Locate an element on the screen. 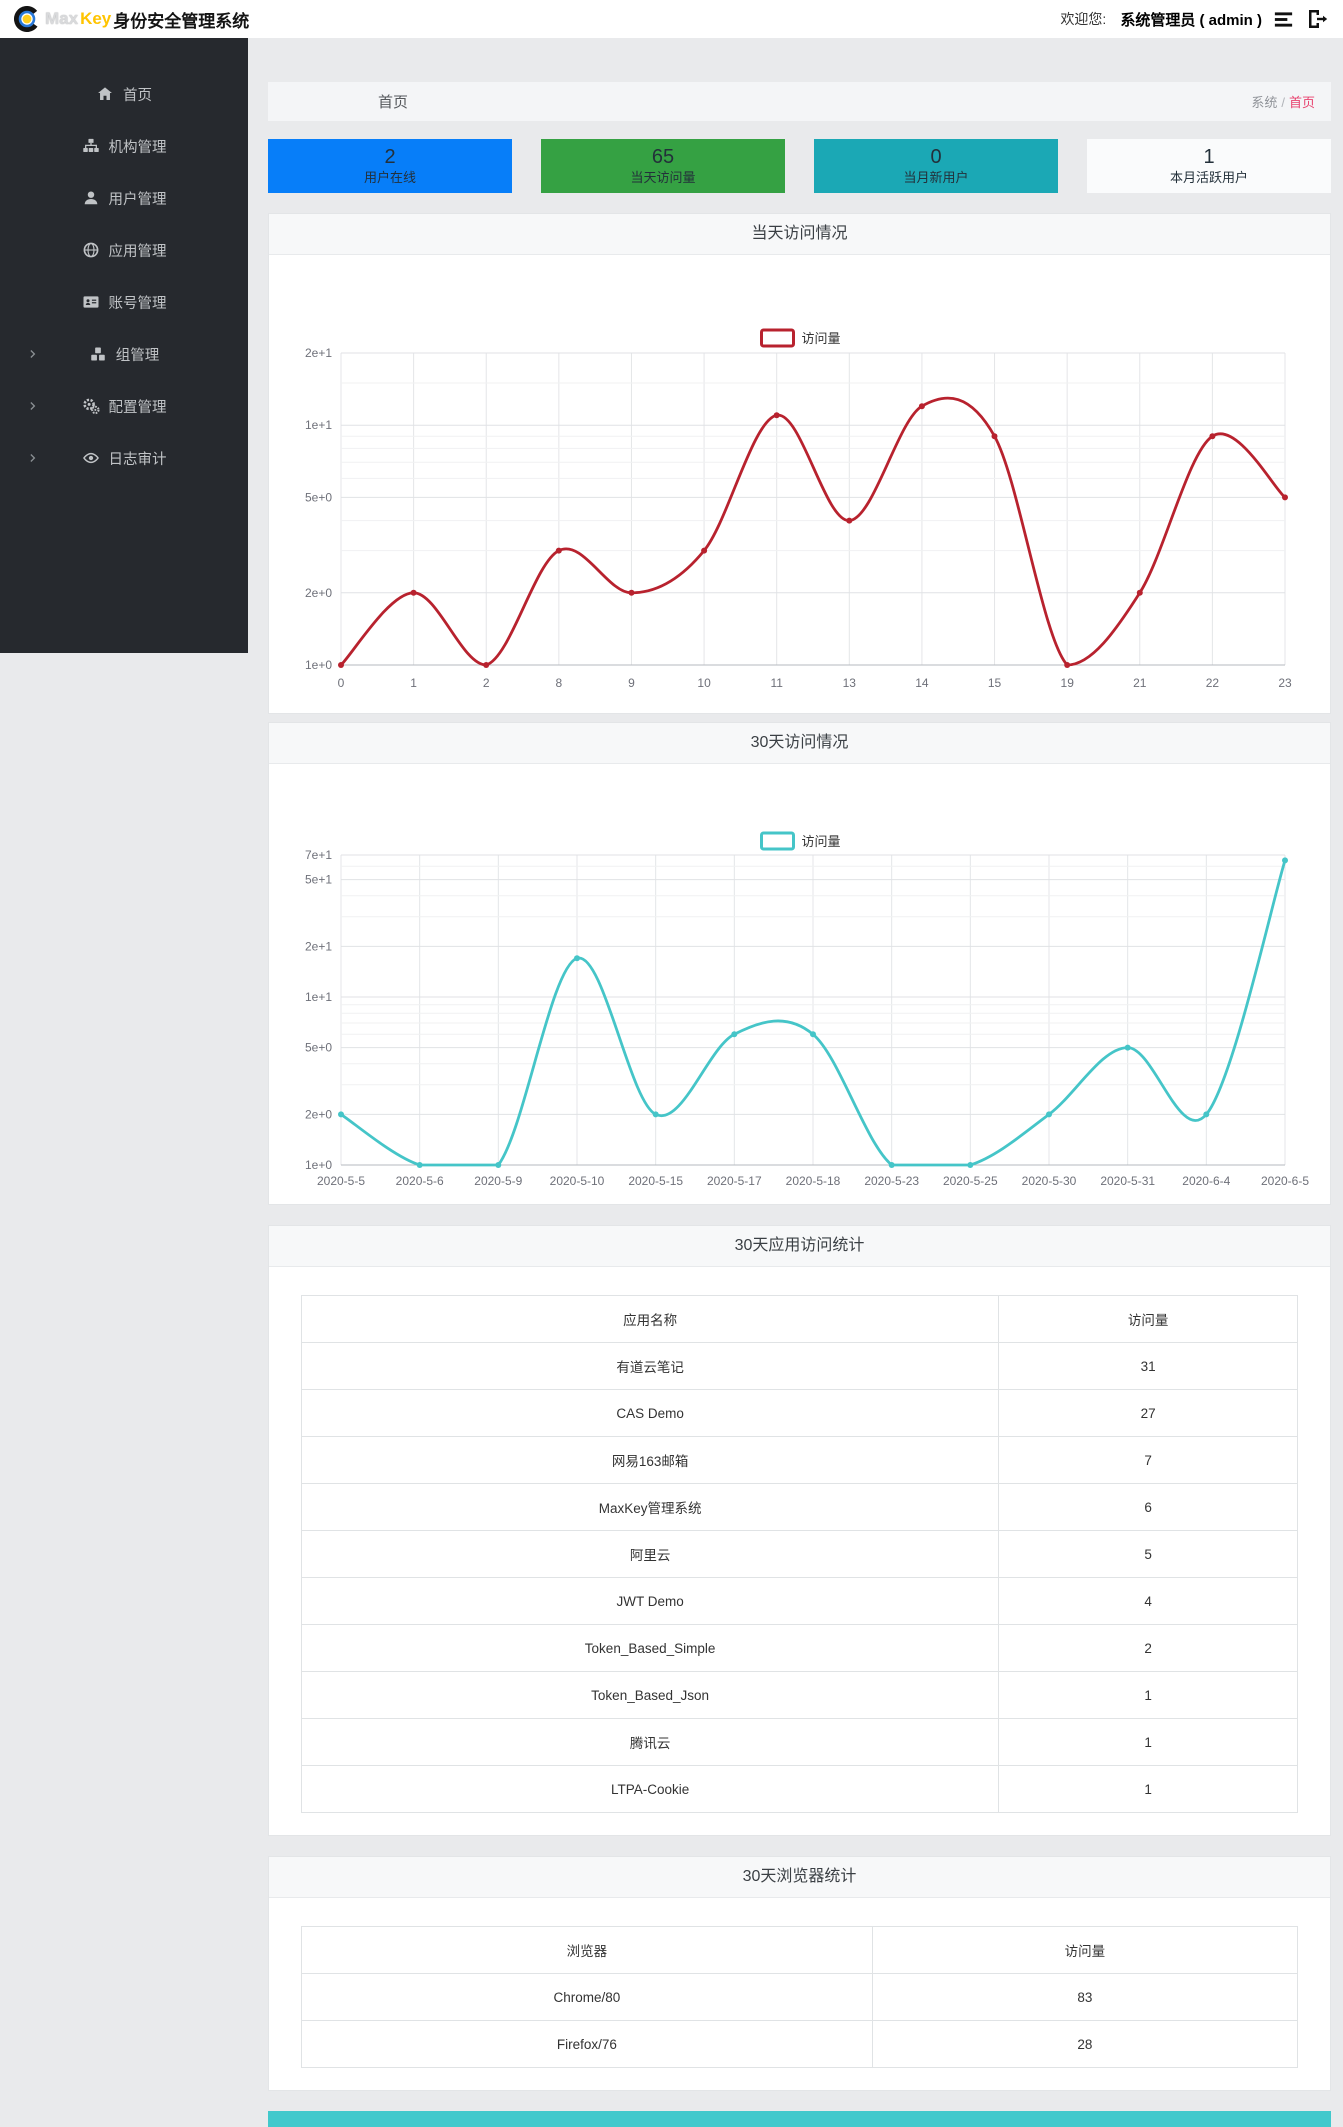 The width and height of the screenshot is (1343, 2127). breadcrumb-section: 系统 is located at coordinates (1264, 102).